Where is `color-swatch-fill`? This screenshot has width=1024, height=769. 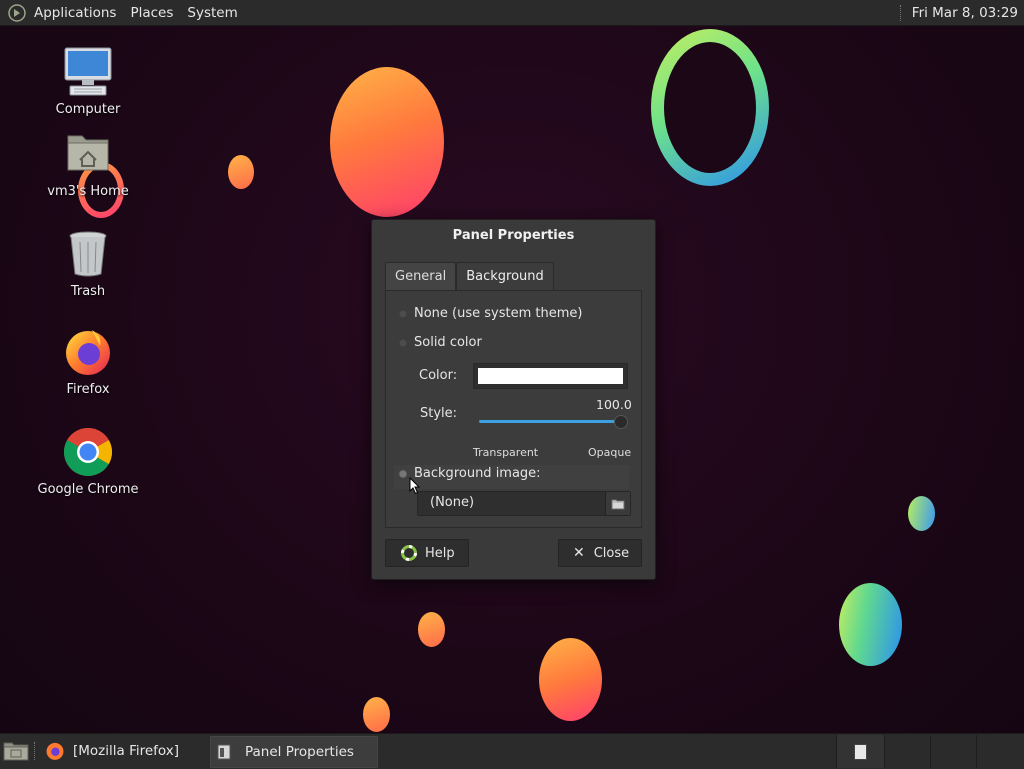
color-swatch-fill is located at coordinates (550, 376).